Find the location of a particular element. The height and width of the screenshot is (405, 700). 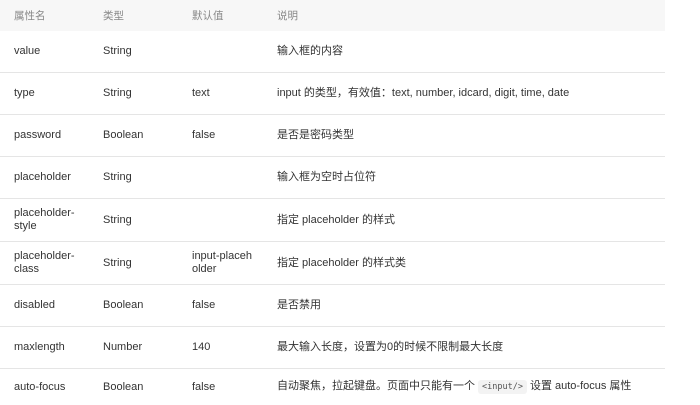

cell-description: 是否禁用 is located at coordinates (471, 305).